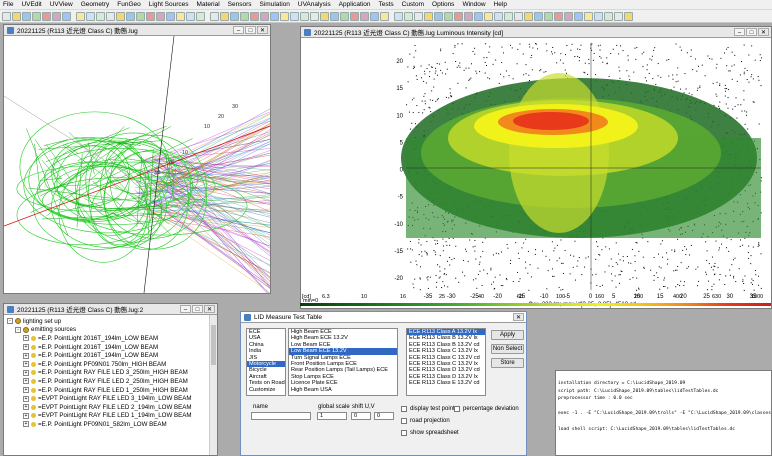  What do you see at coordinates (446, 383) in the screenshot?
I see `list-item: ECE R113 Class E 13.2V cd` at bounding box center [446, 383].